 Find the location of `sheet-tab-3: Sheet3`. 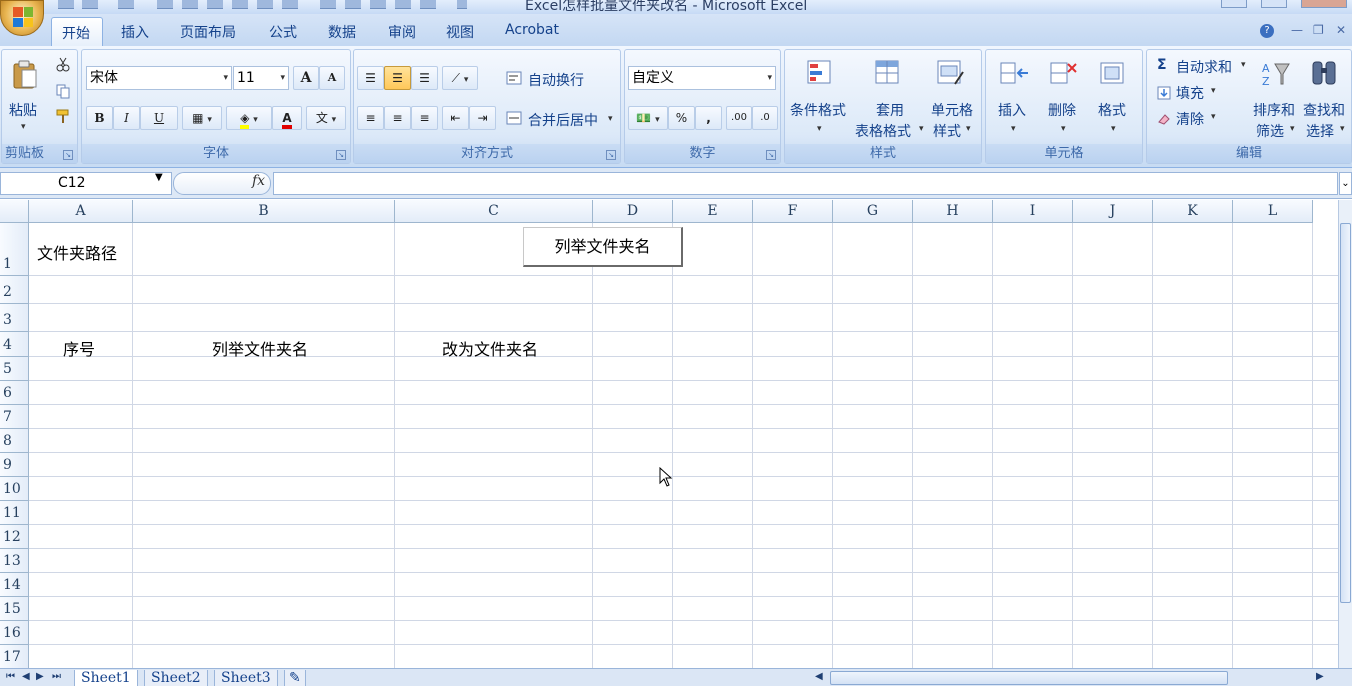

sheet-tab-3: Sheet3 is located at coordinates (246, 678).